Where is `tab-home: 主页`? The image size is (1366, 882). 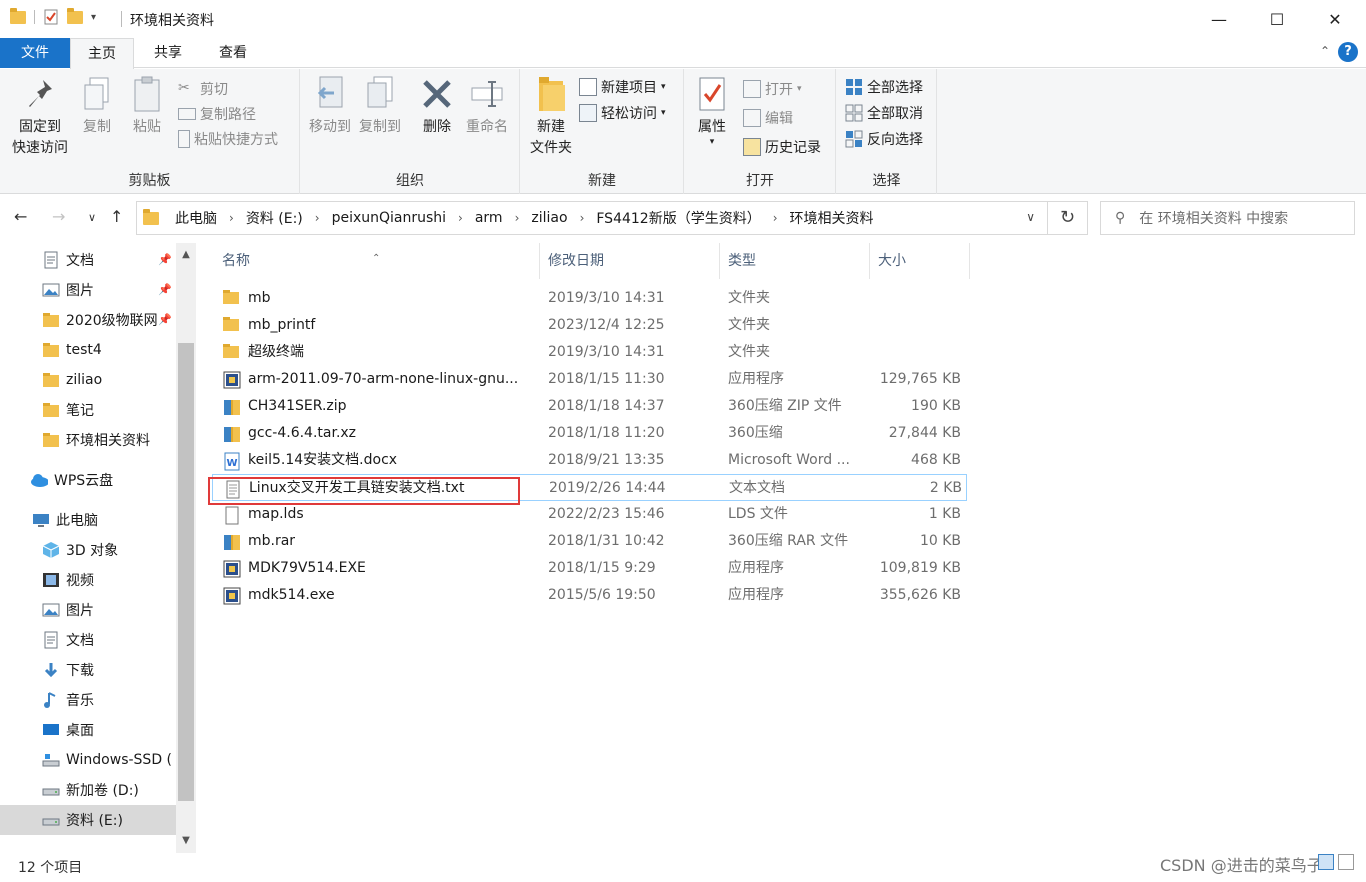
tab-home: 主页 is located at coordinates (102, 53).